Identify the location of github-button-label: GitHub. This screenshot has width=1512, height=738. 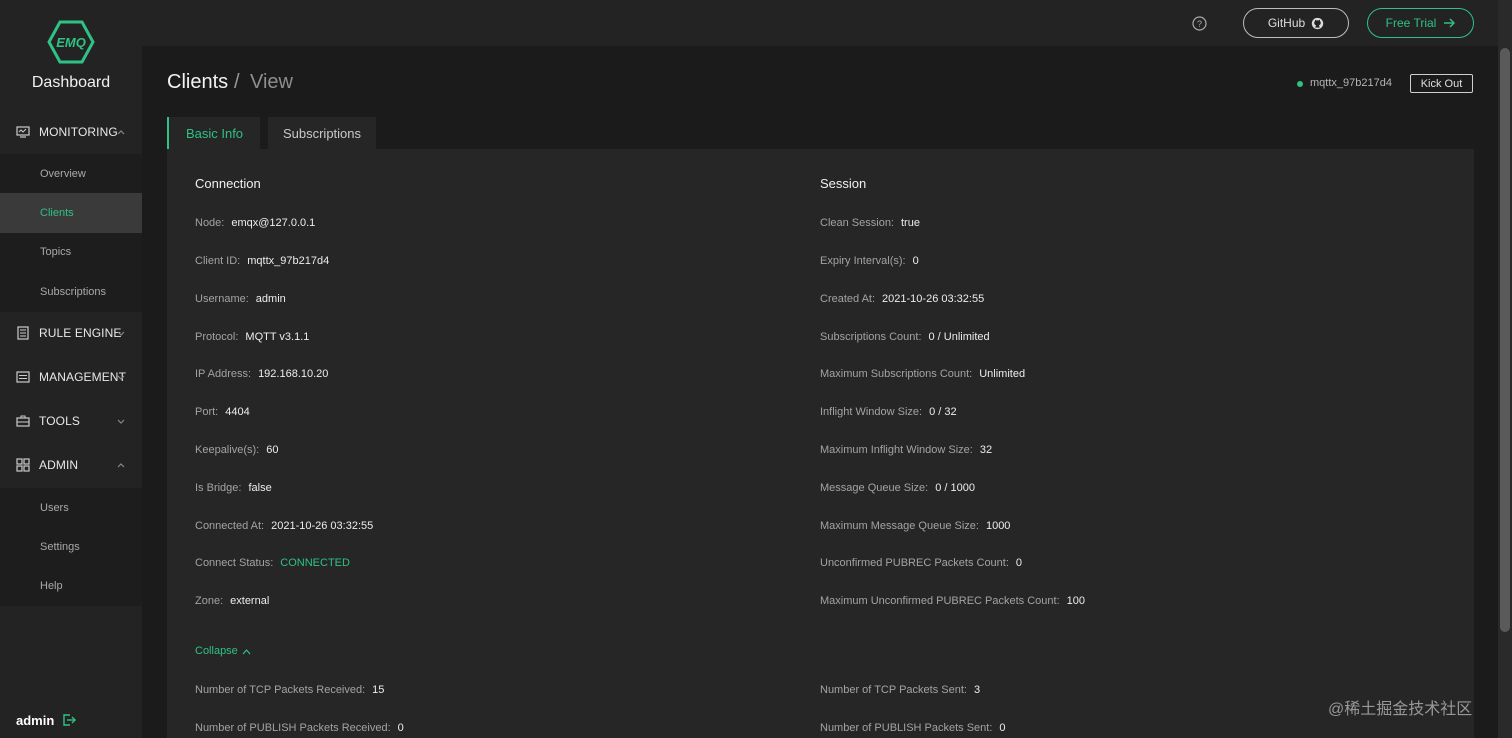
(1286, 23).